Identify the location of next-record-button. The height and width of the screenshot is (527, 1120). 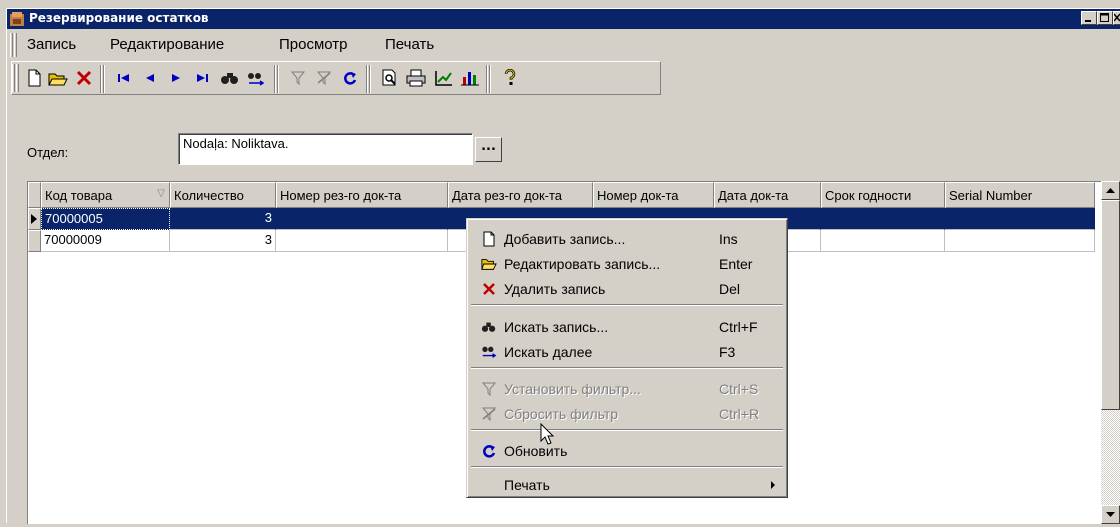
(176, 78).